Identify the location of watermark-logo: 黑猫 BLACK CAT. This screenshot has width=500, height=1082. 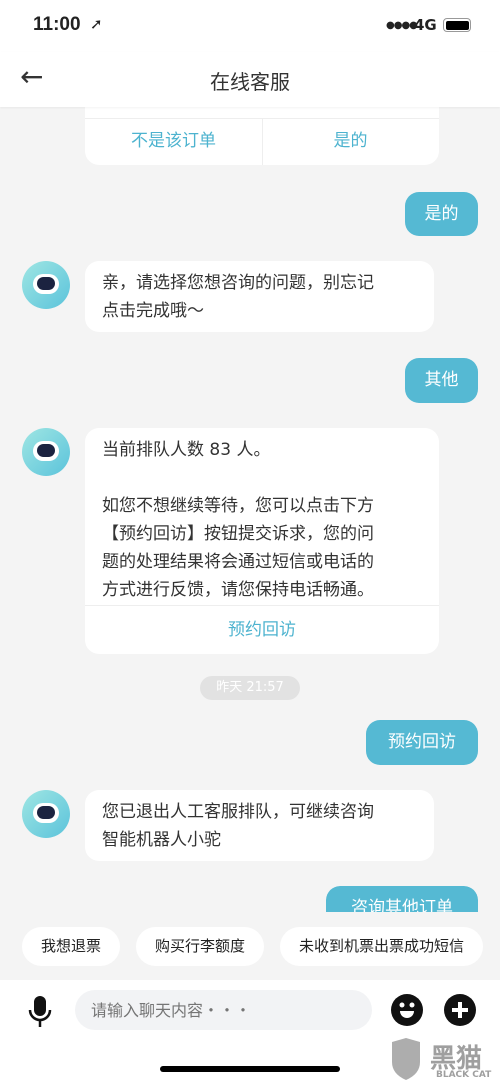
(445, 1060).